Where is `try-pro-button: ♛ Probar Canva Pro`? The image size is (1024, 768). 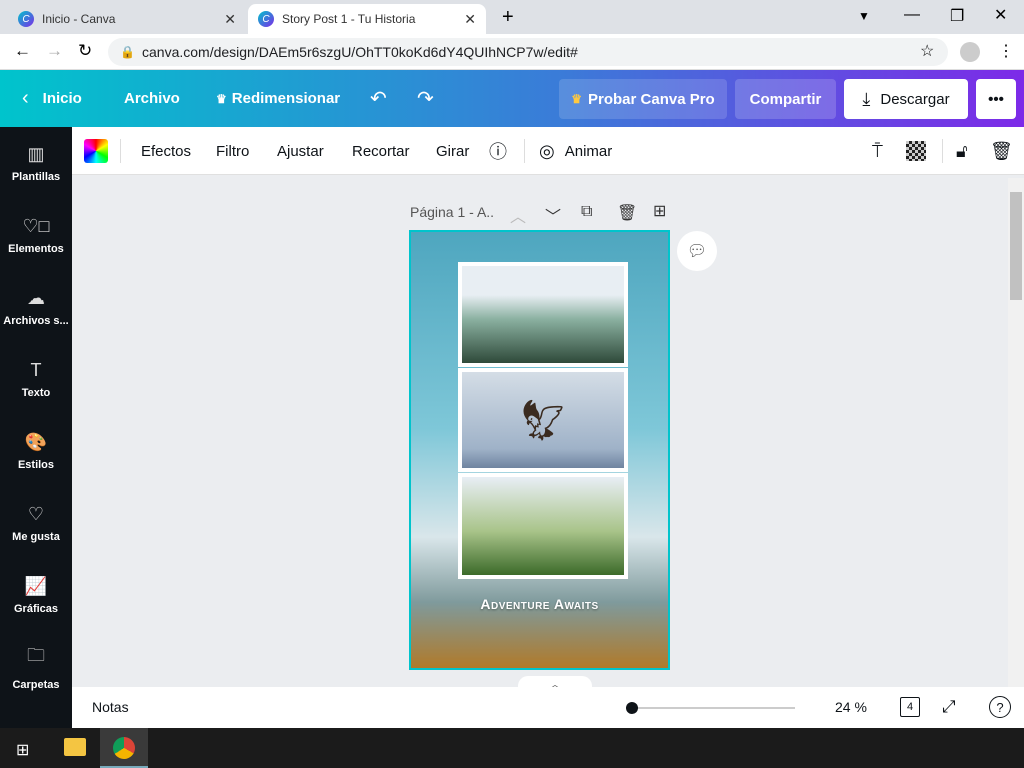 try-pro-button: ♛ Probar Canva Pro is located at coordinates (643, 99).